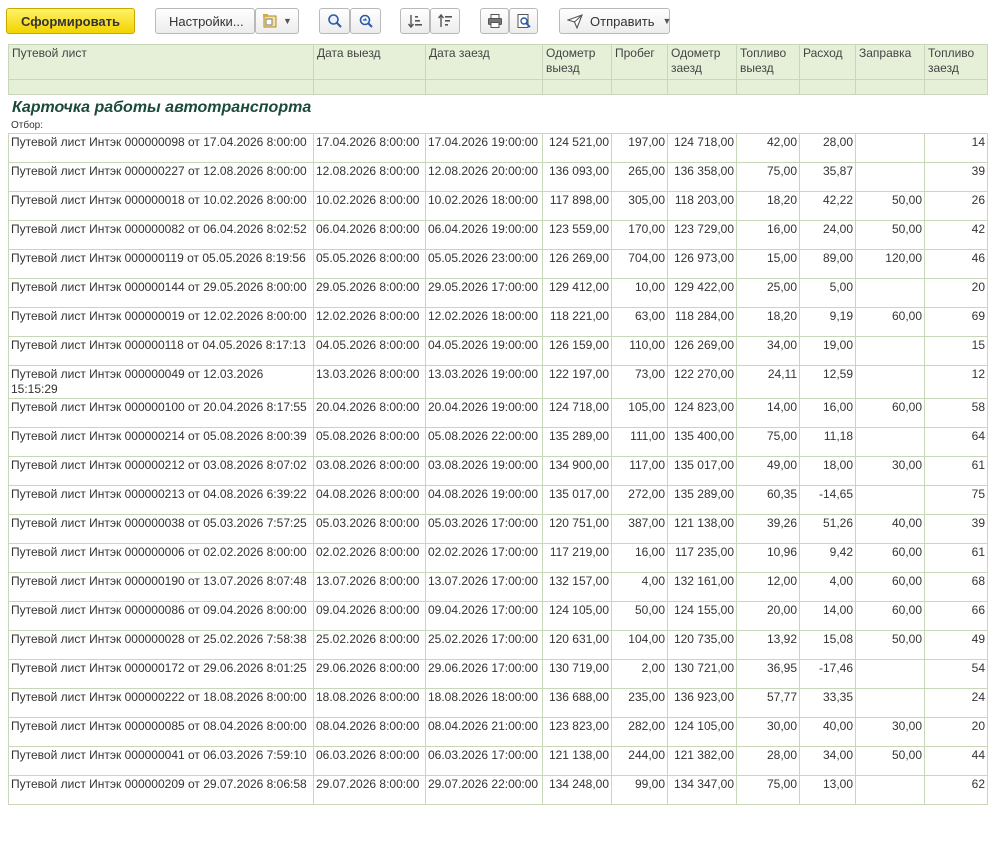 This screenshot has width=1007, height=852. Describe the element at coordinates (827, 529) in the screenshot. I see `consumption-cell: 51,26` at that location.